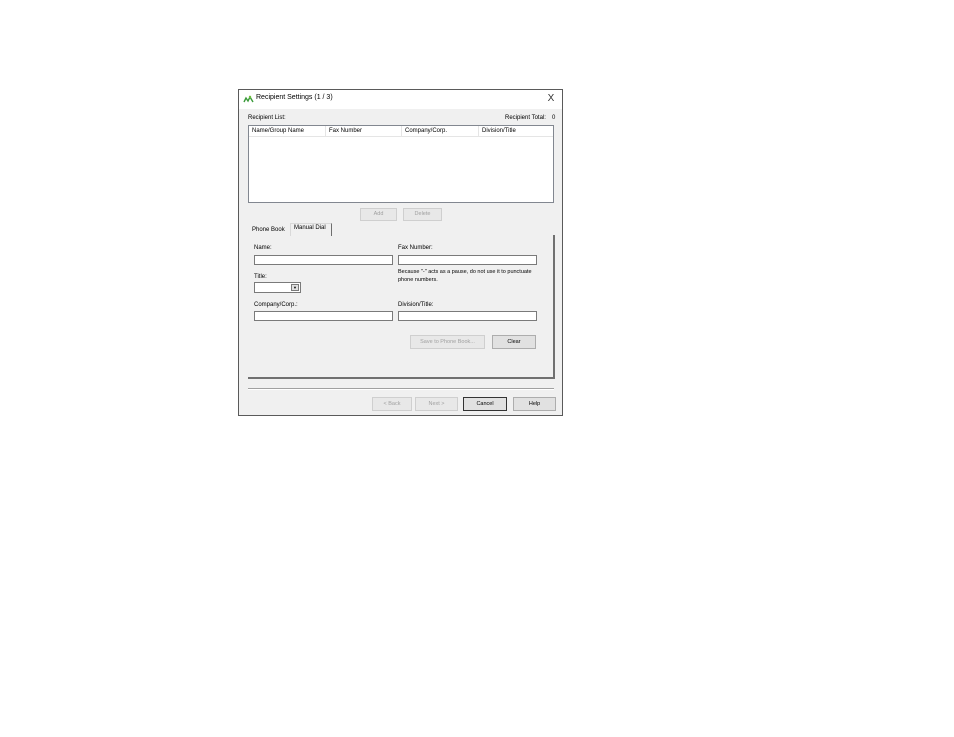  I want to click on tab-manual-dial: Manual Dial, so click(310, 228).